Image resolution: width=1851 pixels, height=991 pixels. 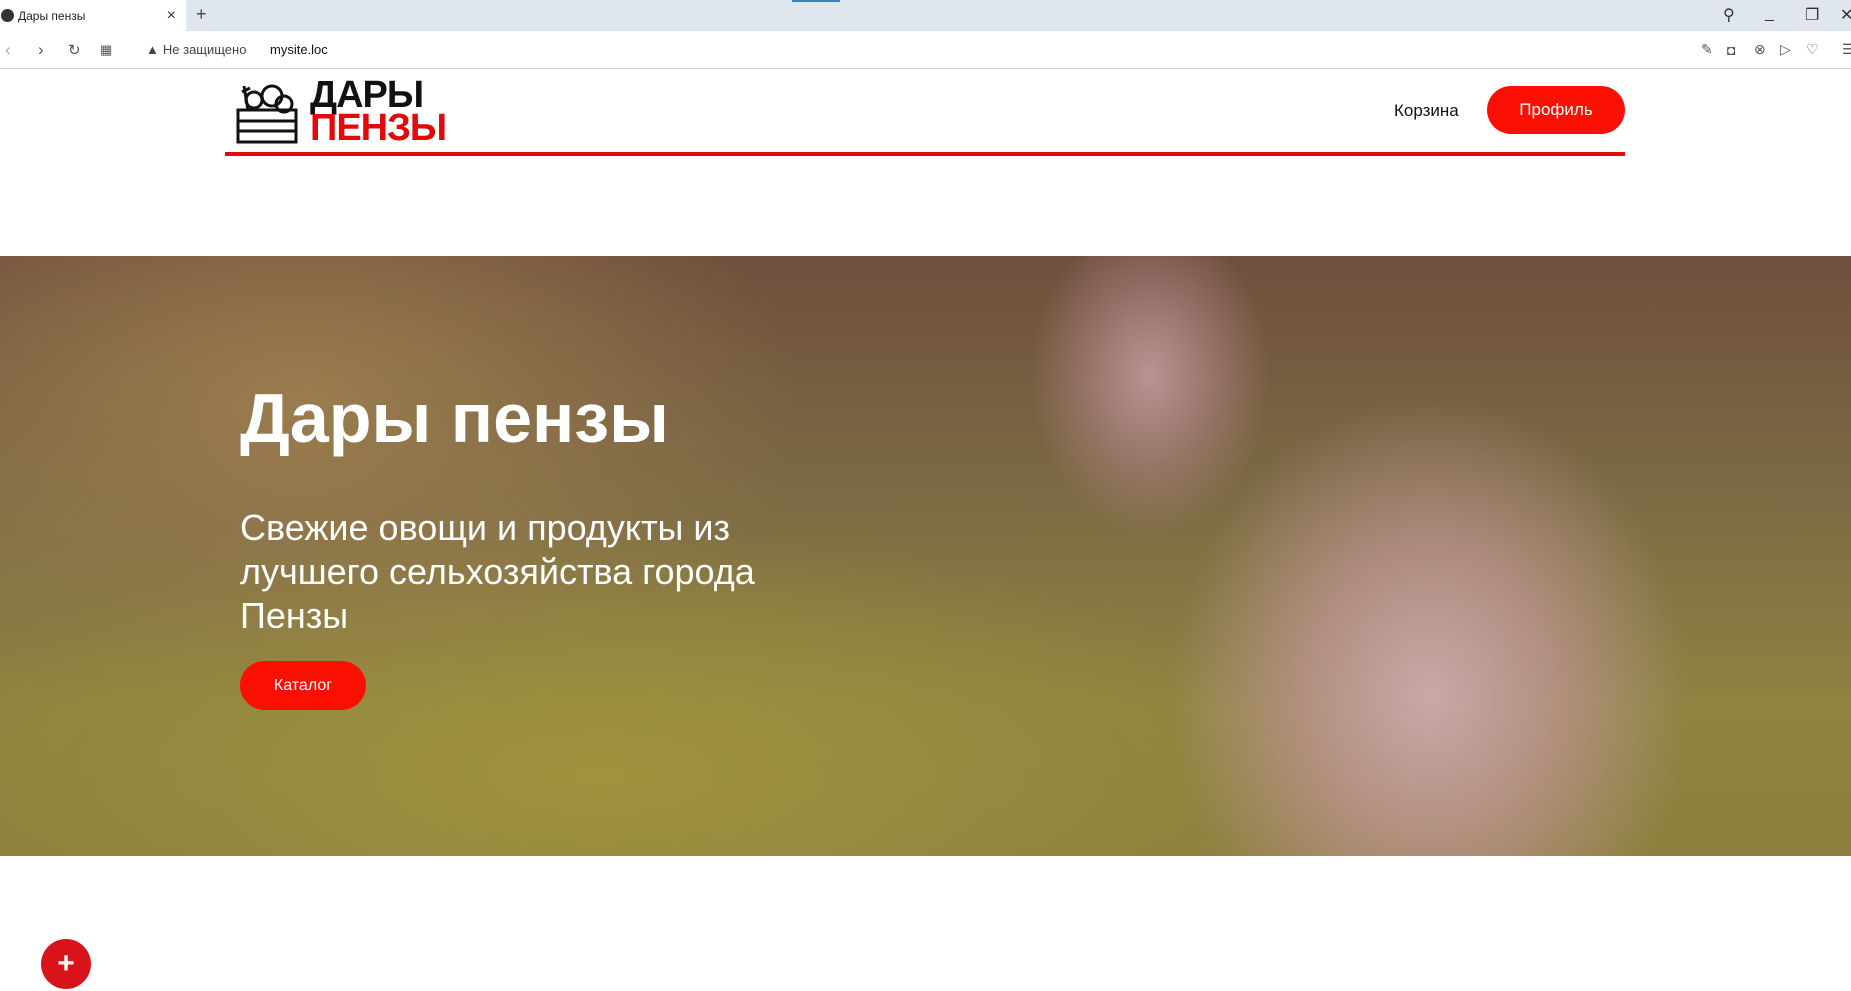 I want to click on site-header: ДАРЫ ПЕНЗЫ Корзина Профиль, so click(x=925, y=112).